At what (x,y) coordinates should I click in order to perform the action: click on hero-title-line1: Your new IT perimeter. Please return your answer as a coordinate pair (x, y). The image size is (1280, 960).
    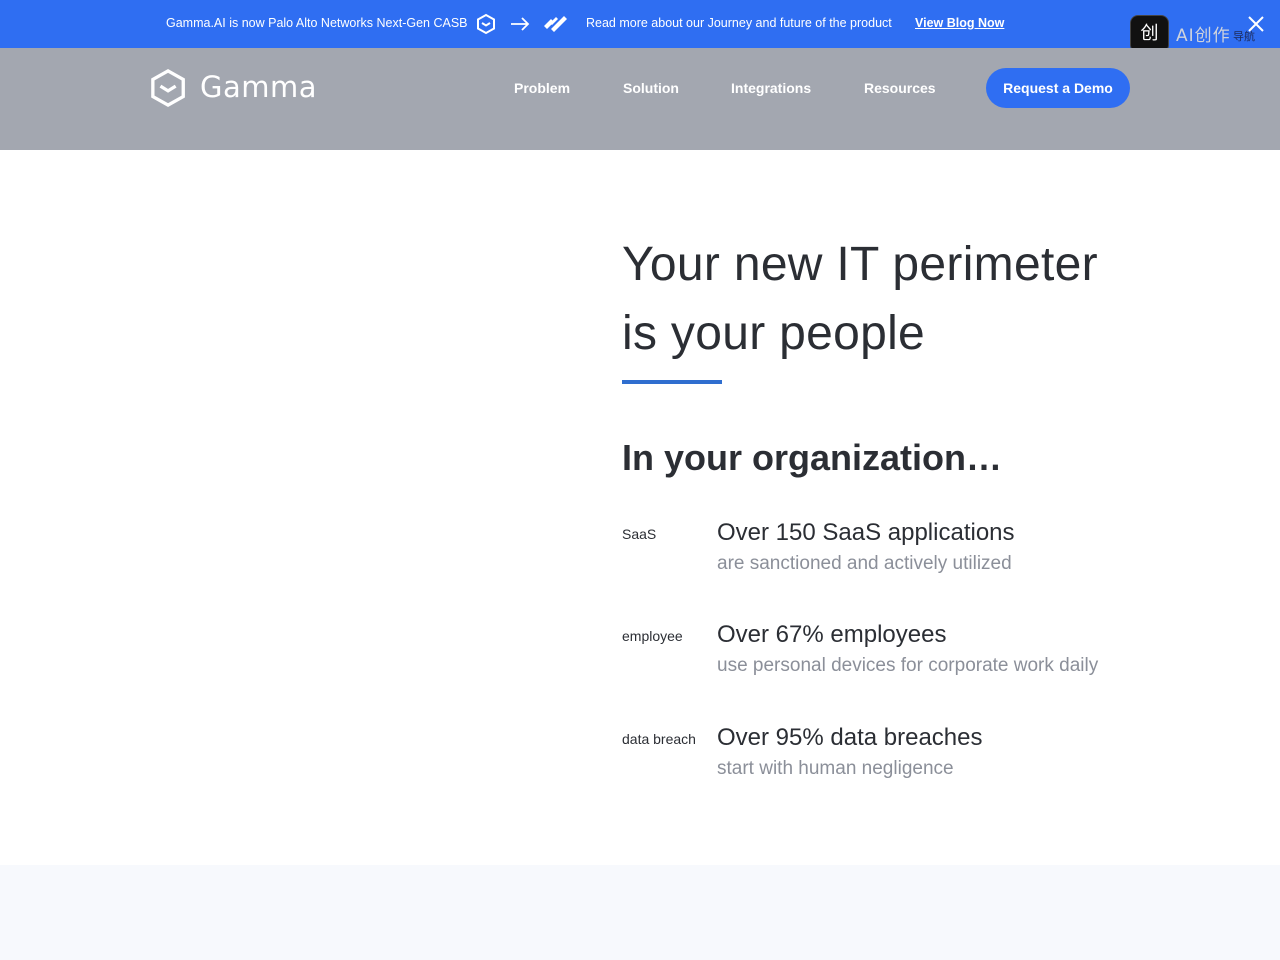
    Looking at the image, I should click on (860, 264).